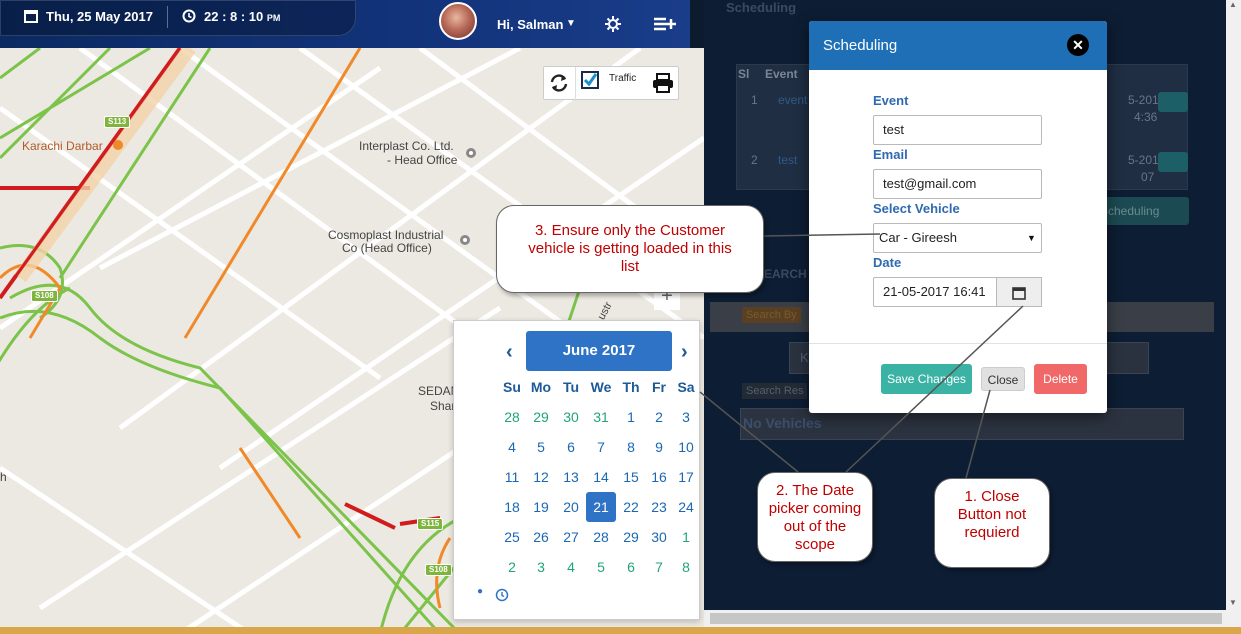 This screenshot has height=634, width=1241. Describe the element at coordinates (559, 83) in the screenshot. I see `refresh-icon` at that location.